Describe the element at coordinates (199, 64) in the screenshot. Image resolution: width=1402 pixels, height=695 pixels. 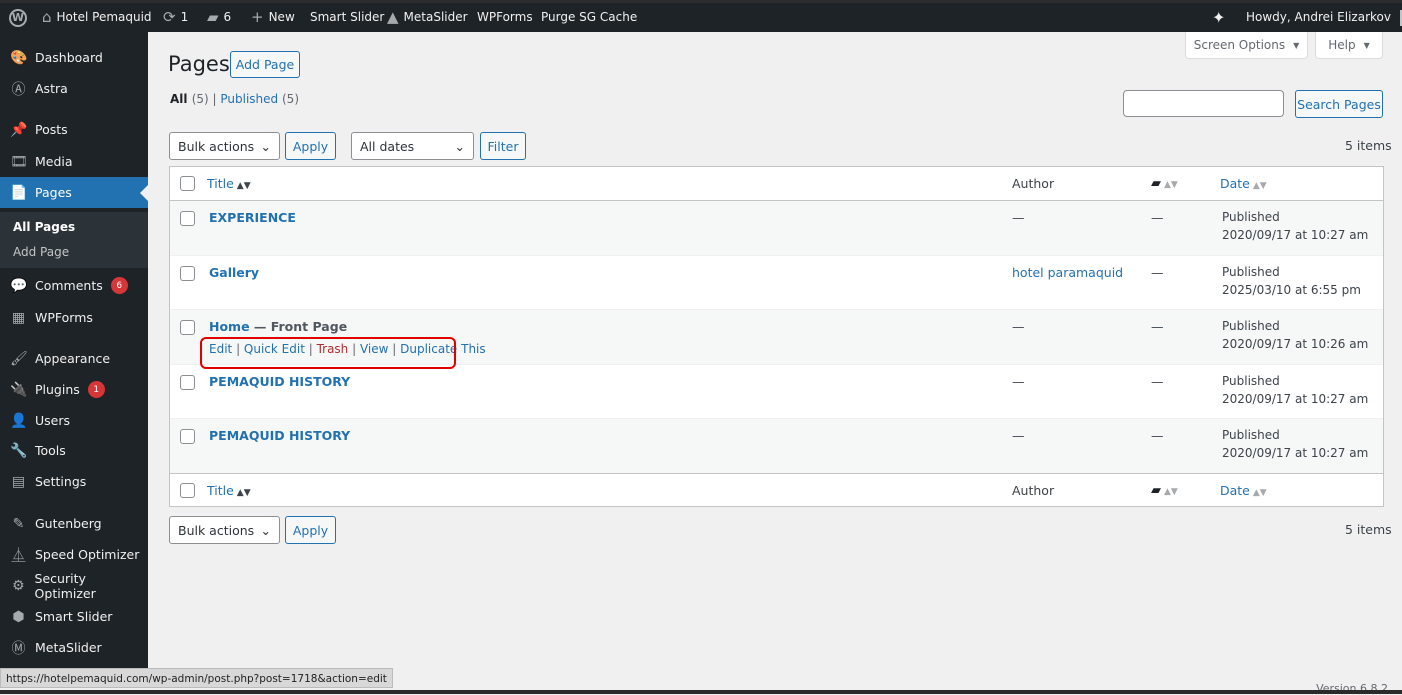
I see `page-title: Pages` at that location.